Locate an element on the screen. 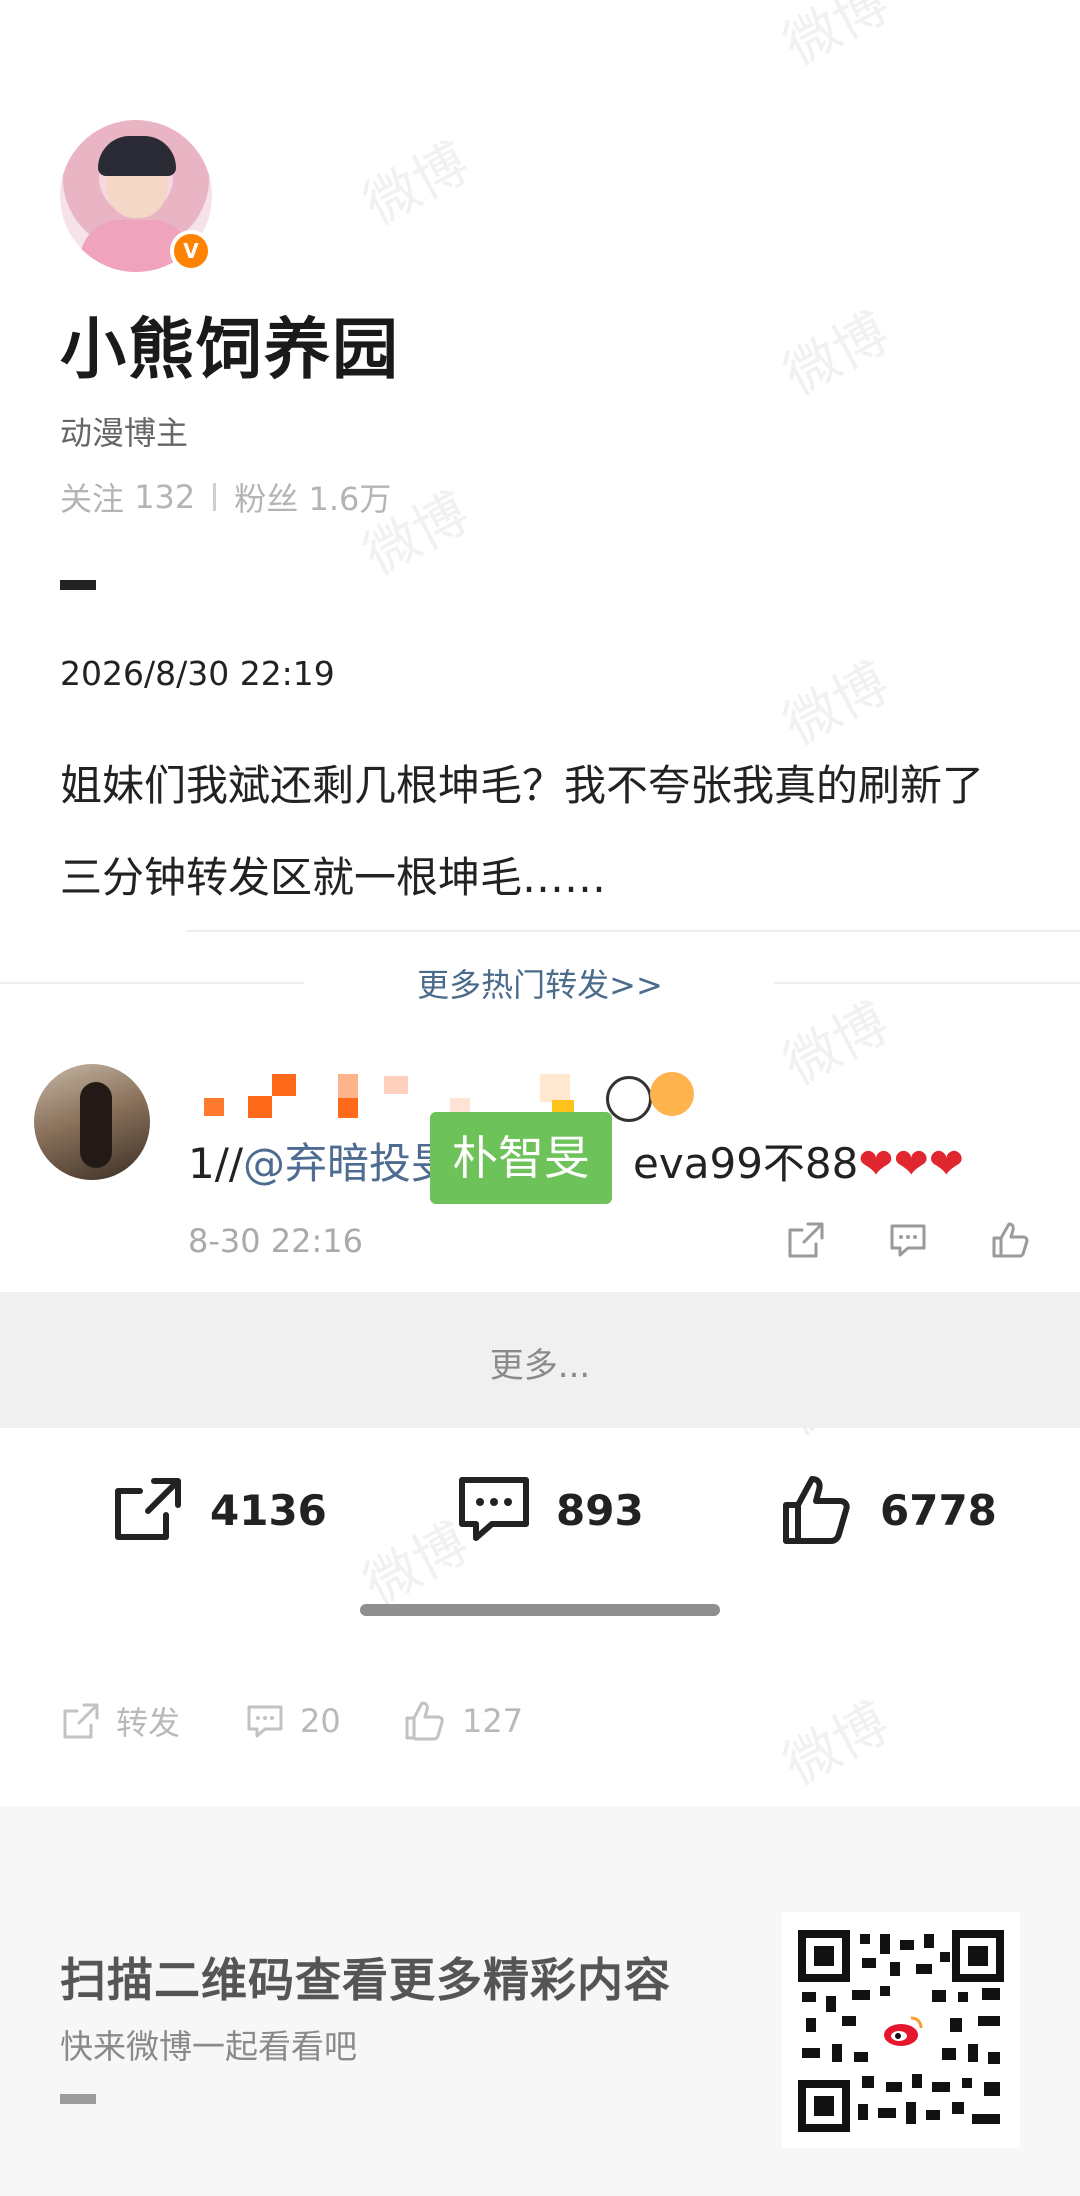 This screenshot has height=2196, width=1080. footer-title: 扫描二维码查看更多精彩内容 is located at coordinates (365, 1980).